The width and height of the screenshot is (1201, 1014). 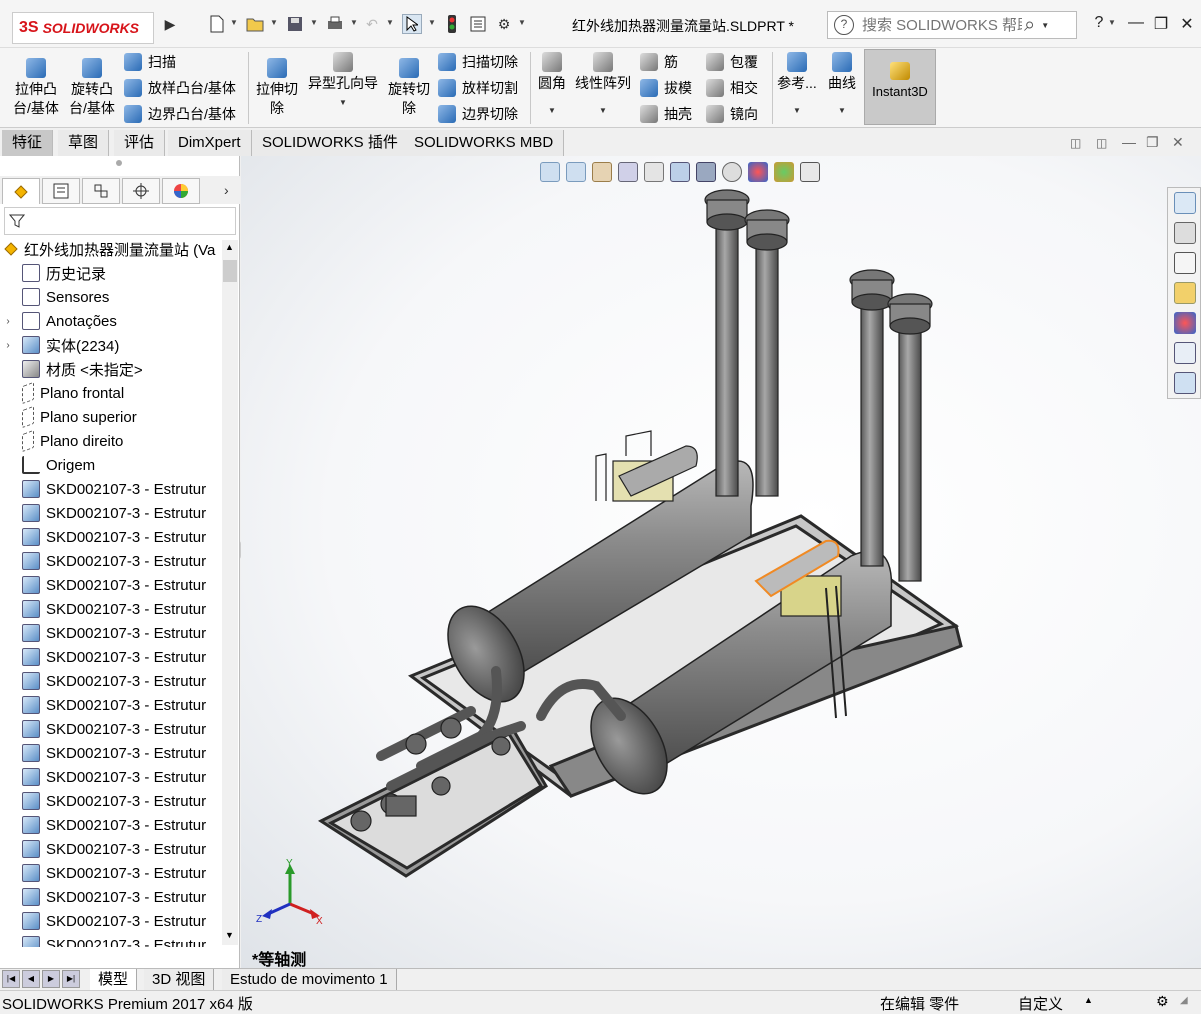 What do you see at coordinates (180, 88) in the screenshot?
I see `loft-button: 放样凸台/基体` at bounding box center [180, 88].